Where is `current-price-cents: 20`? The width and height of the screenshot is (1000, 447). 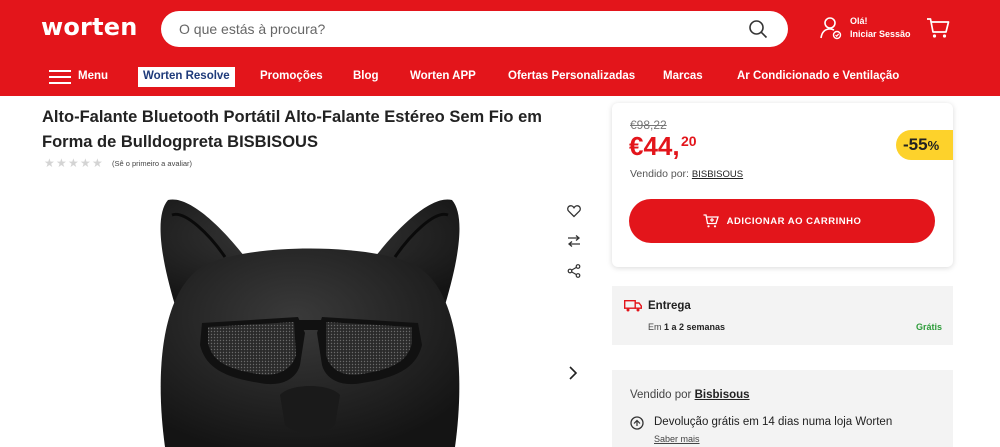
current-price-cents: 20 is located at coordinates (689, 141).